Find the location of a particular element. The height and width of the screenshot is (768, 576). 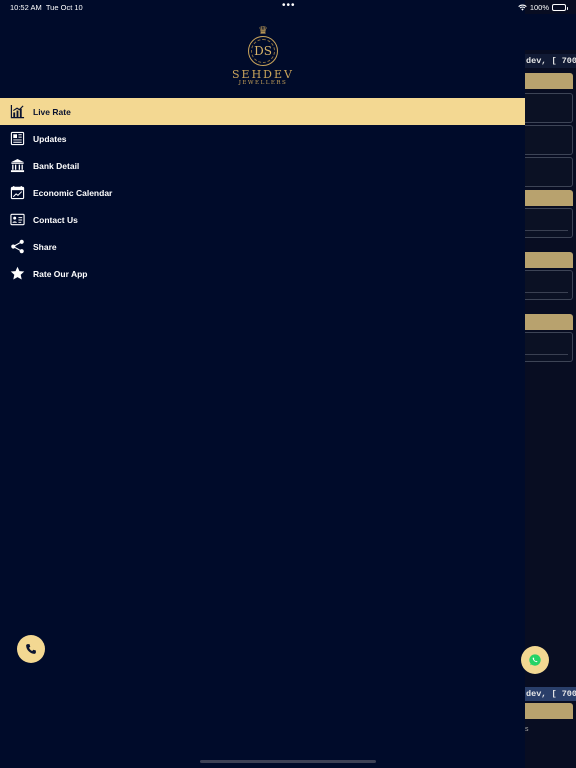

wifi-icon is located at coordinates (522, 7).